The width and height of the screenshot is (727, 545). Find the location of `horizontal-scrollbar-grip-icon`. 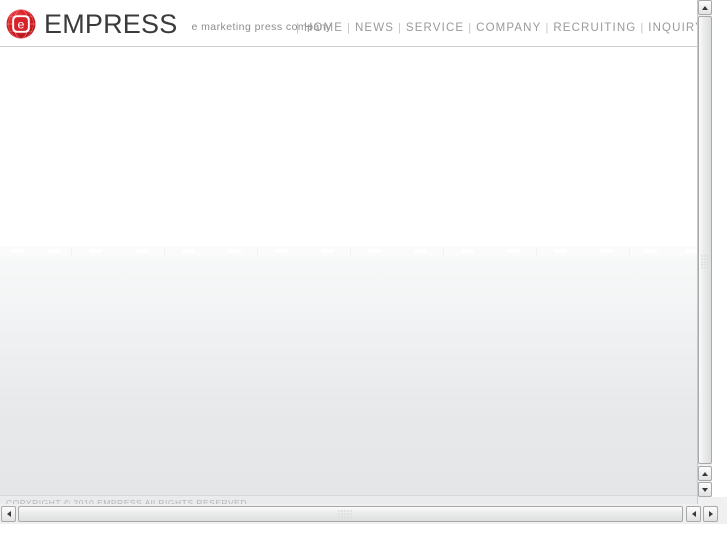

horizontal-scrollbar-grip-icon is located at coordinates (345, 514).